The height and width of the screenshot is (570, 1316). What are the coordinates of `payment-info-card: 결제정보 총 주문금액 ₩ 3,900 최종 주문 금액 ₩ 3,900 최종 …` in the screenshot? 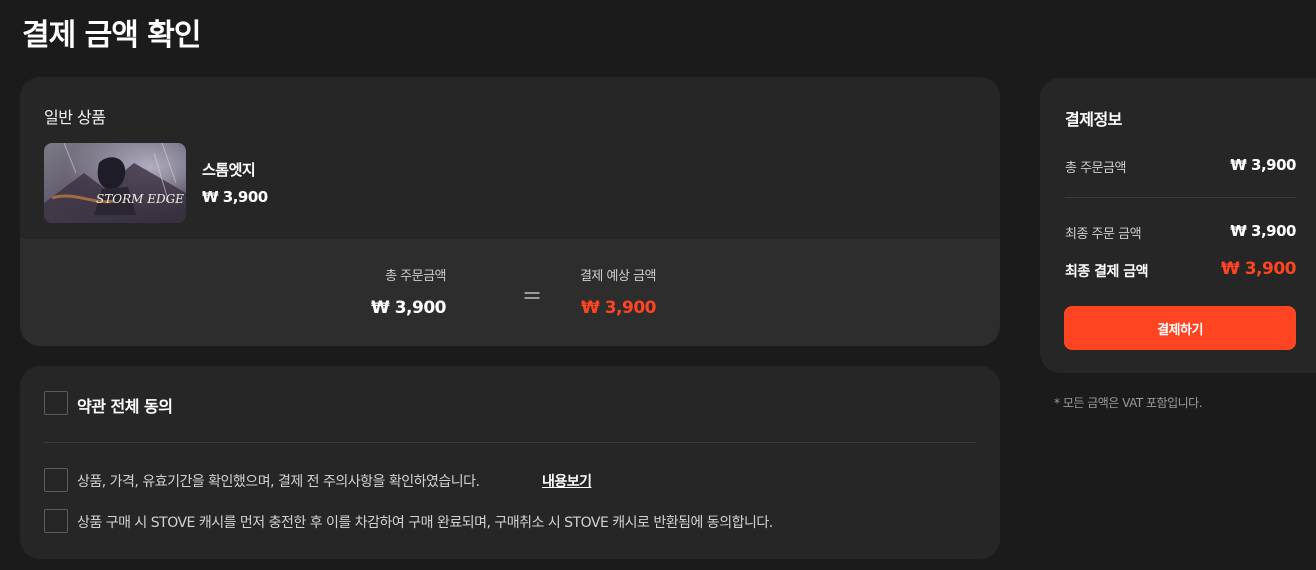 It's located at (1178, 225).